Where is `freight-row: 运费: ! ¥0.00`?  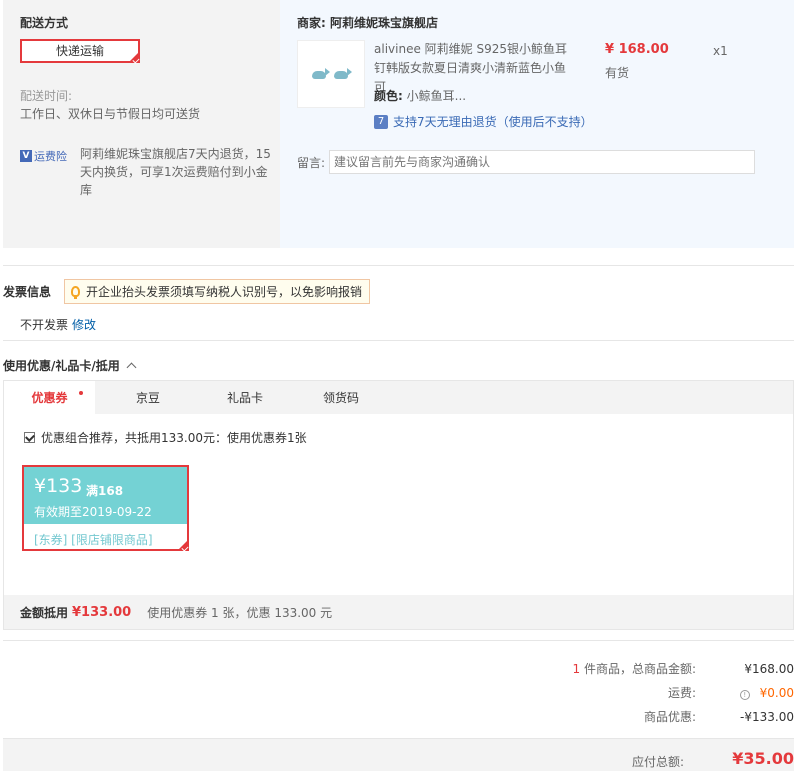
freight-row: 运费: ! ¥0.00 is located at coordinates (685, 692).